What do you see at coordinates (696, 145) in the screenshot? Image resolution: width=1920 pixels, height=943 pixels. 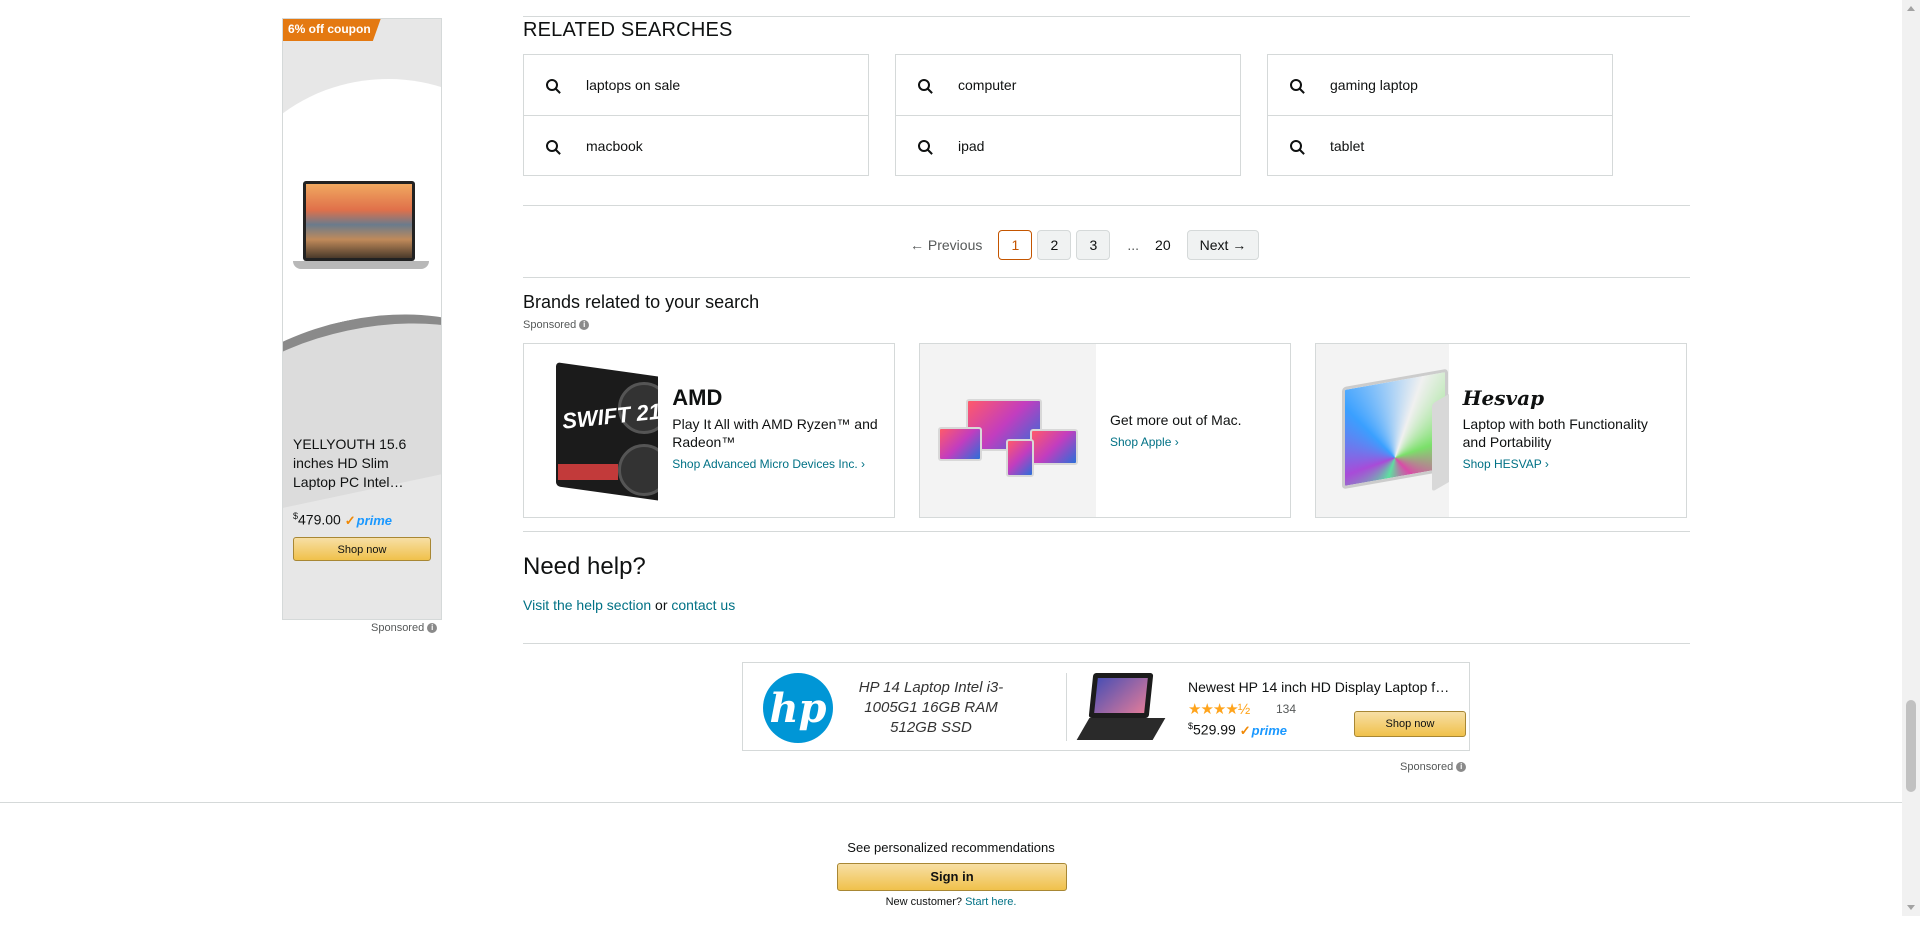 I see `related-search-item: macbook` at bounding box center [696, 145].